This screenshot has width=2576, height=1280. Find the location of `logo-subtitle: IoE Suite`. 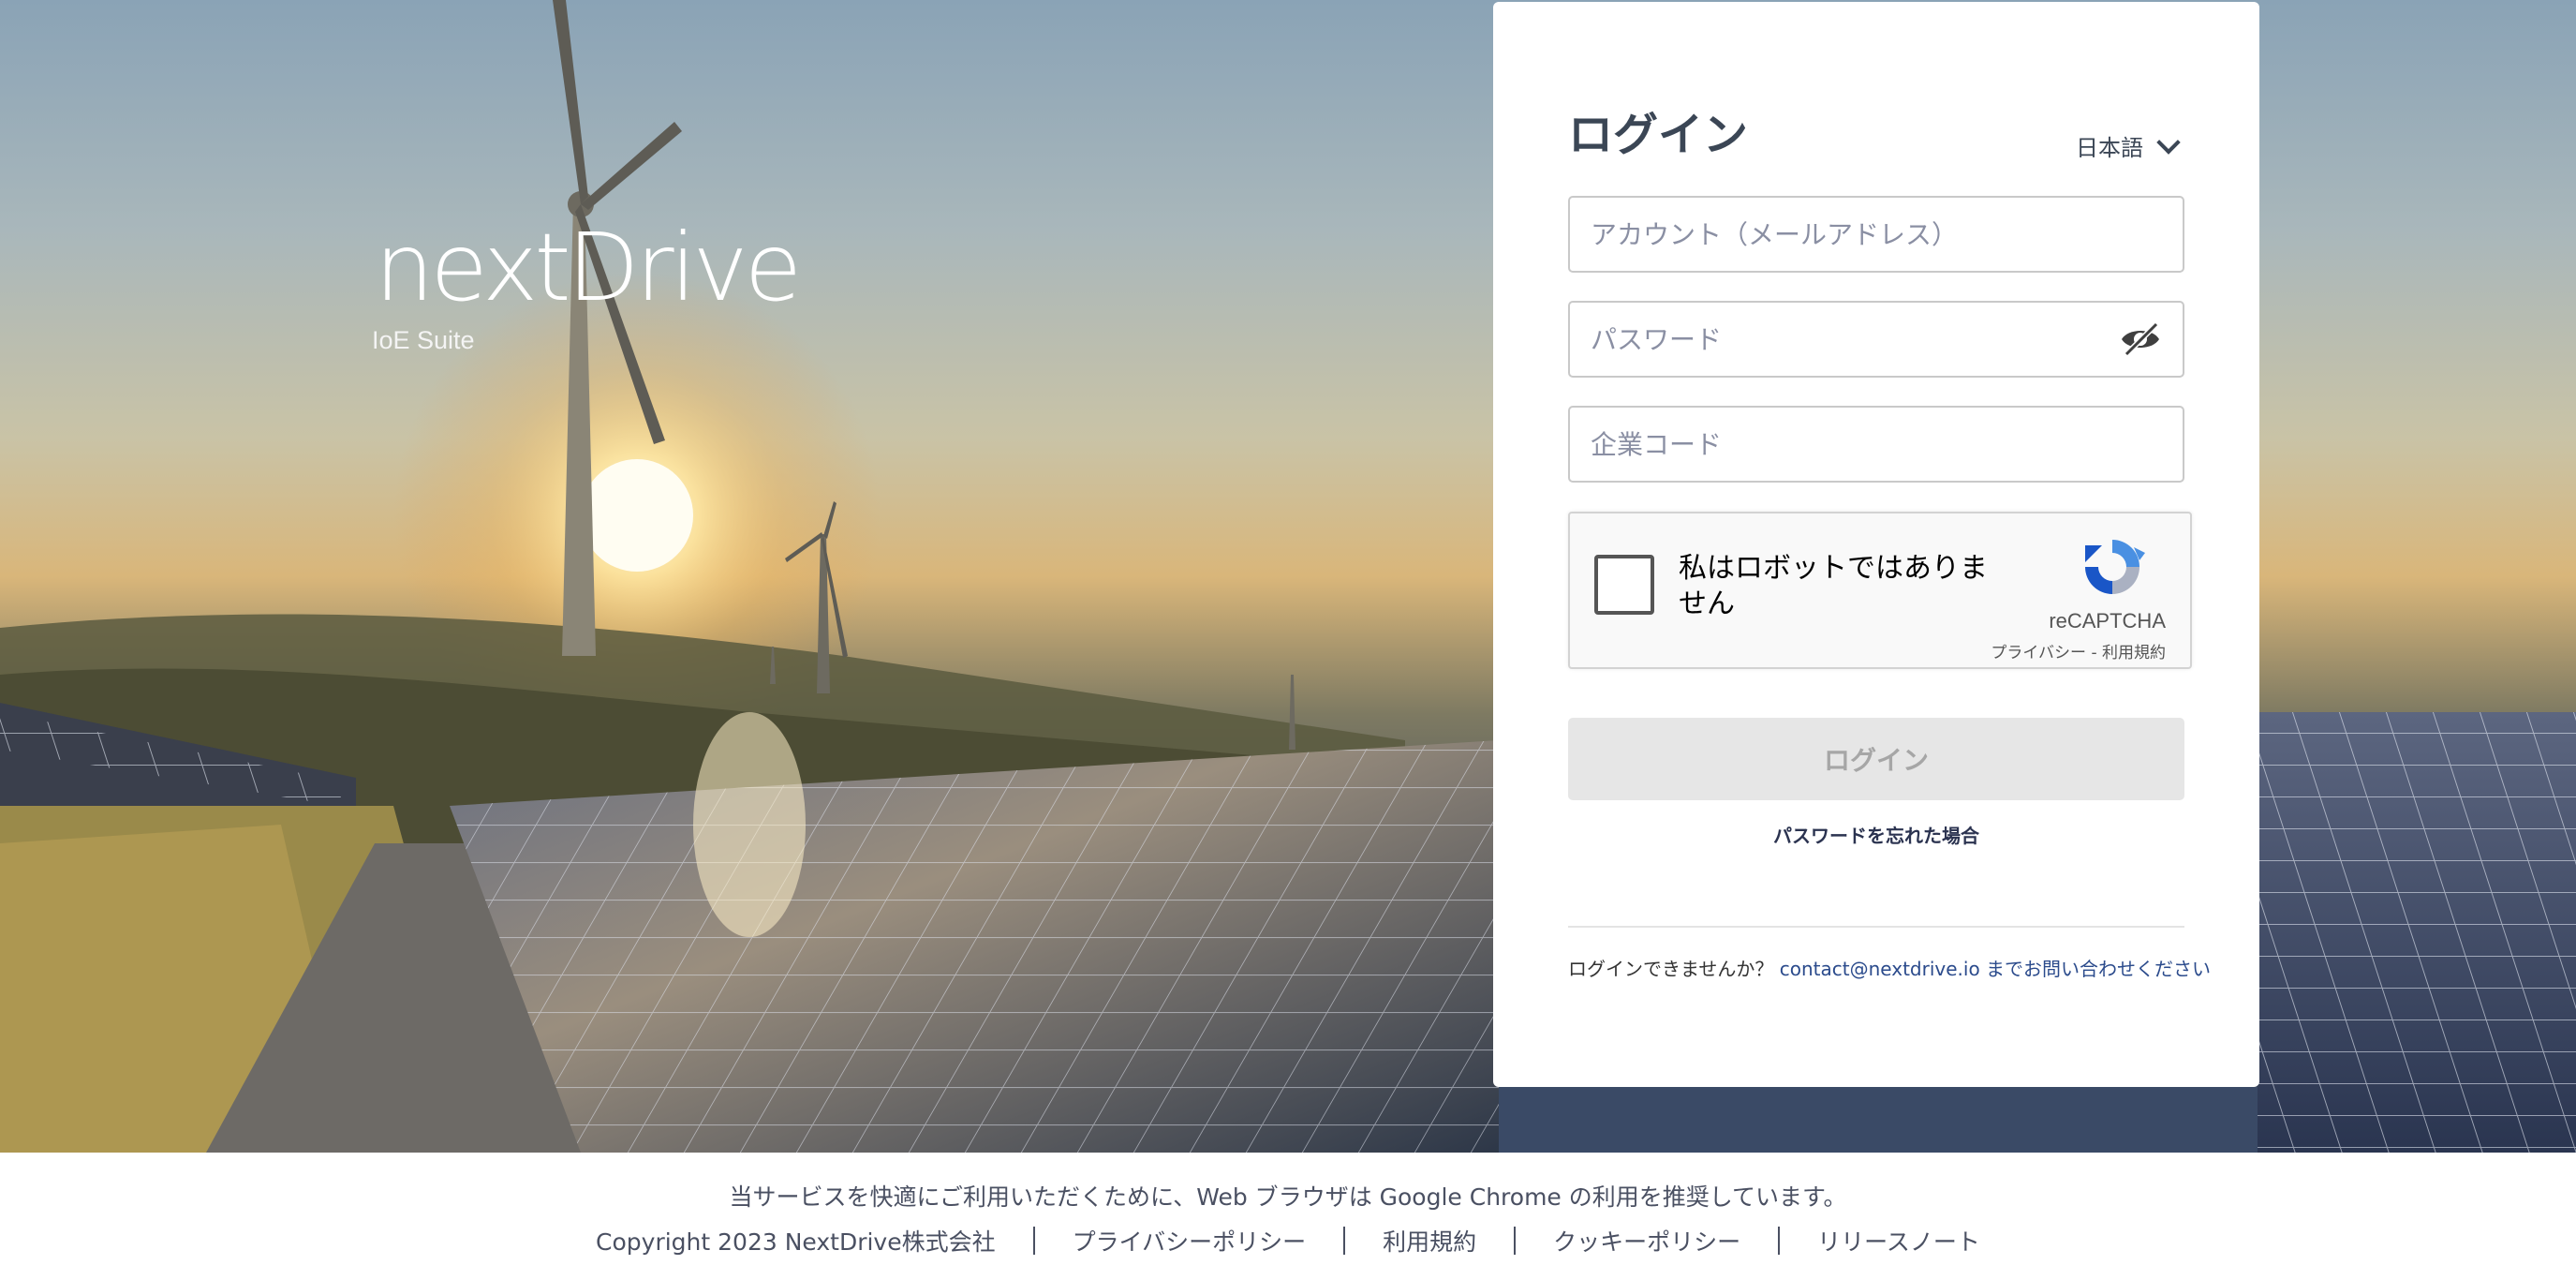

logo-subtitle: IoE Suite is located at coordinates (423, 340).